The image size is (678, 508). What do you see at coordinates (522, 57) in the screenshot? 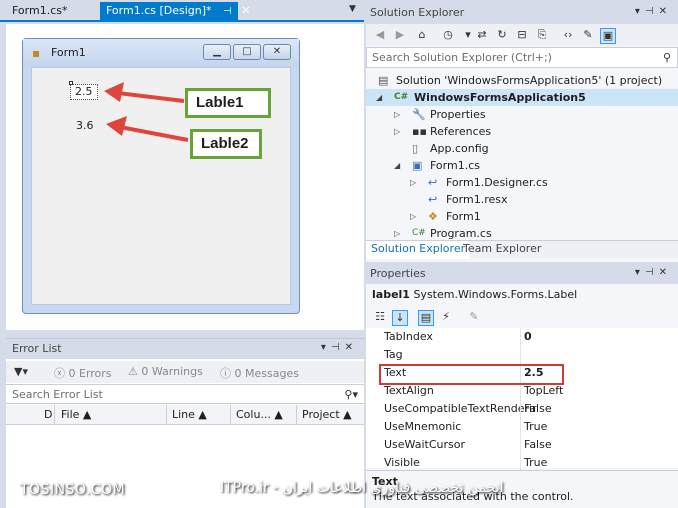
I see `solution-search-input: Search Solution Explorer (Ctrl+;) ⚲` at bounding box center [522, 57].